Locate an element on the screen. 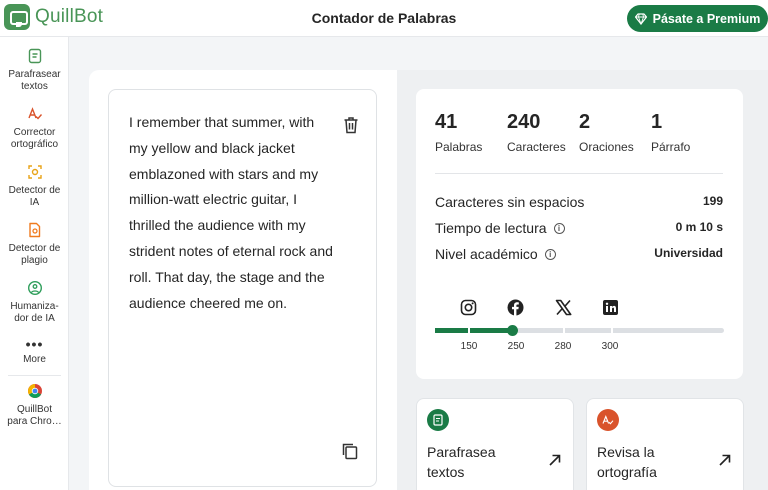 The image size is (768, 490). metric-label: Nivel académico i is located at coordinates (495, 254).